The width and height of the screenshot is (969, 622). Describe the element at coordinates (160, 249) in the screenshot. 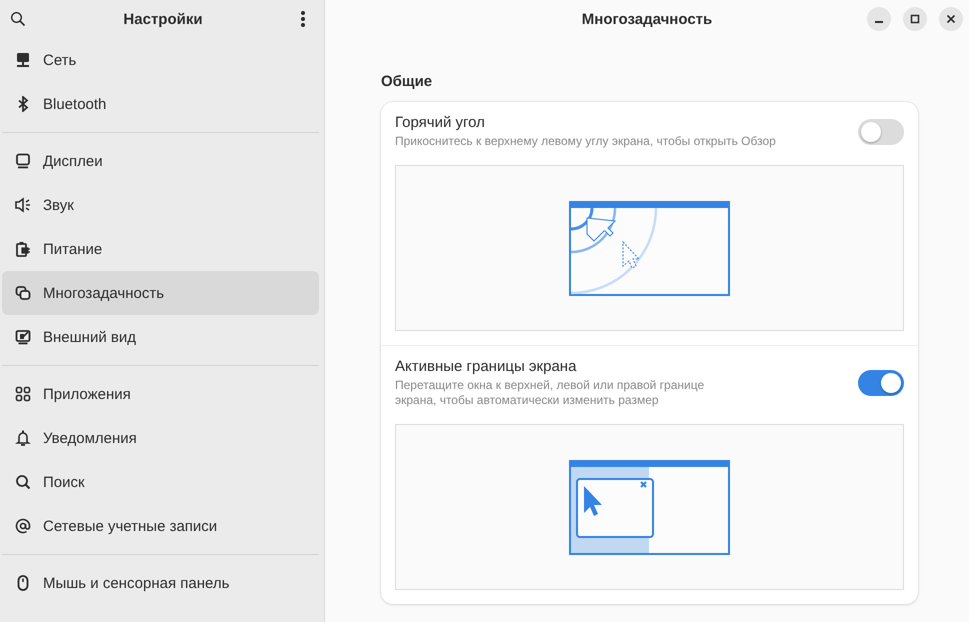

I see `sidebar-item: Питание` at that location.